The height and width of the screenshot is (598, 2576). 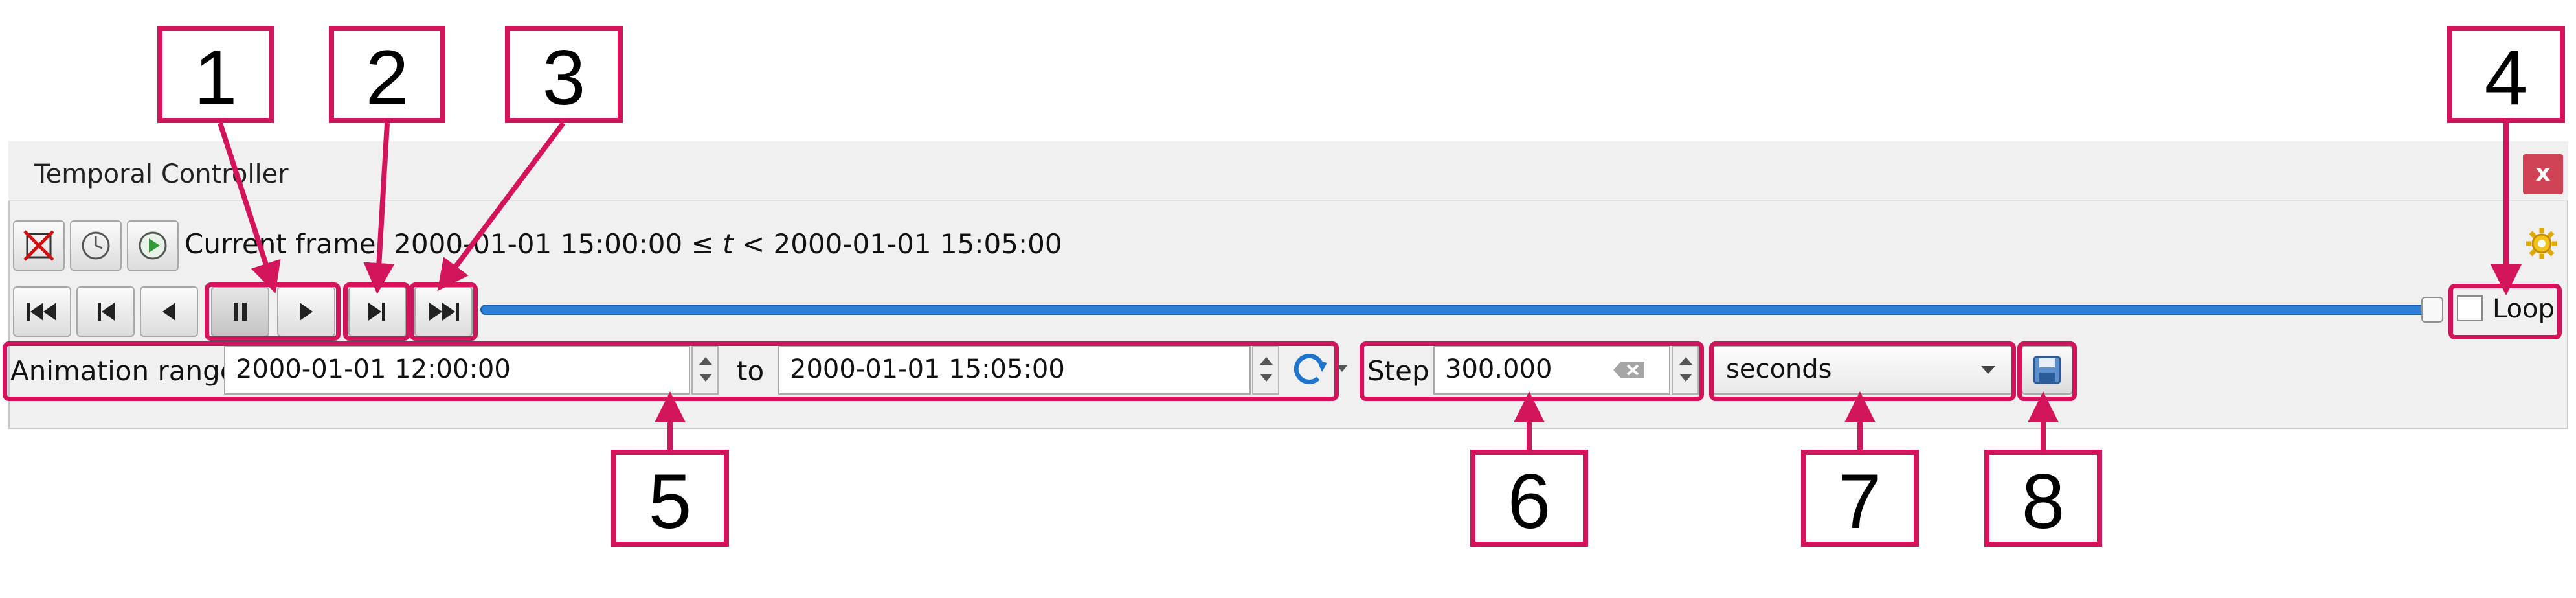 What do you see at coordinates (702, 244) in the screenshot?
I see `frame-operator: ≤` at bounding box center [702, 244].